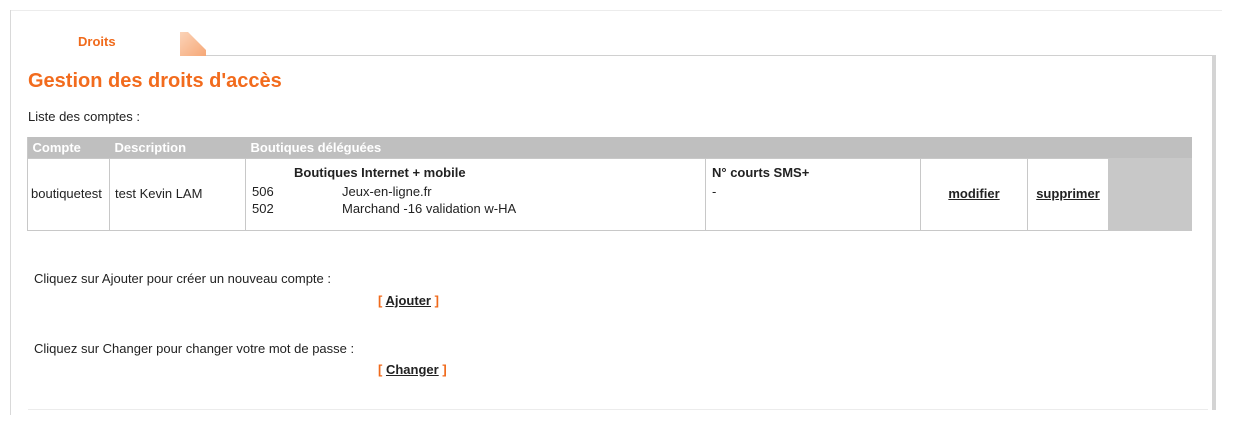 This screenshot has height=426, width=1235. I want to click on frame-left-border, so click(10, 212).